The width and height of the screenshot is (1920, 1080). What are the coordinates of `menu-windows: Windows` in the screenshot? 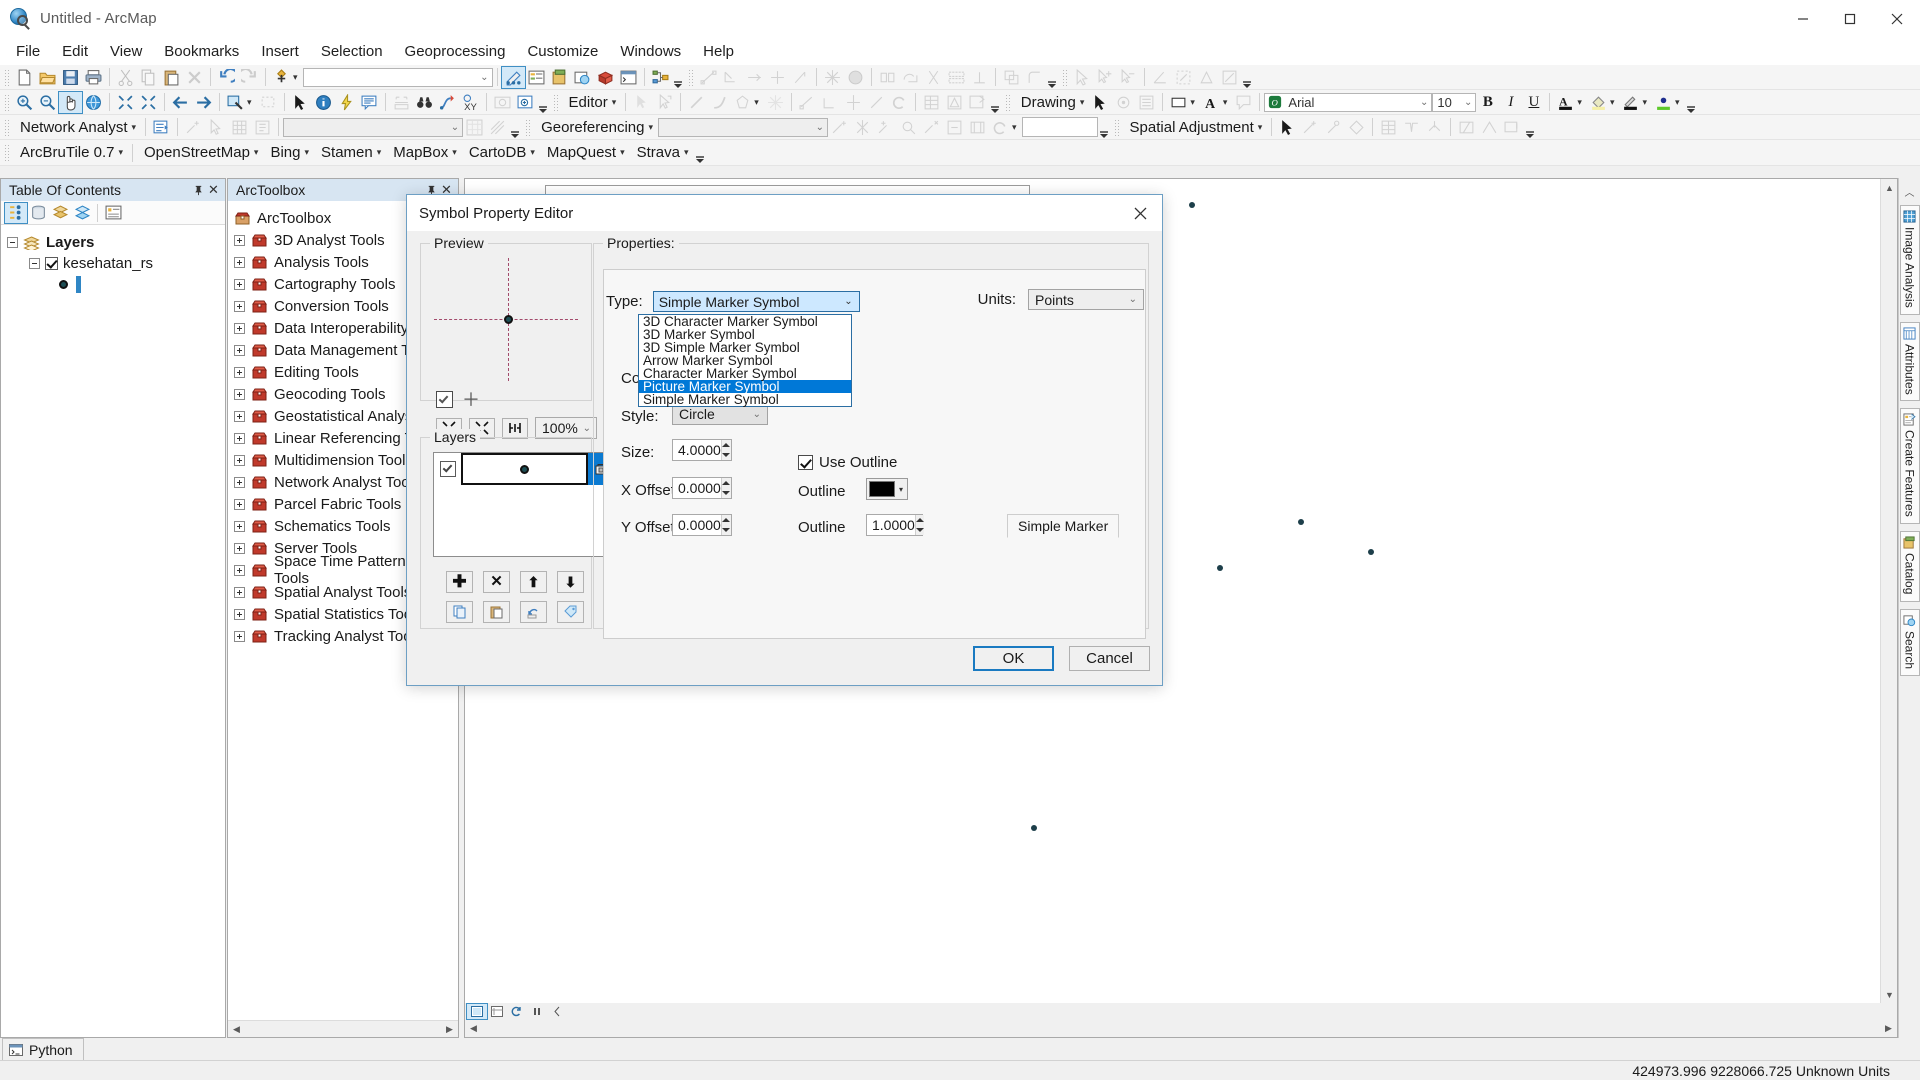 It's located at (650, 51).